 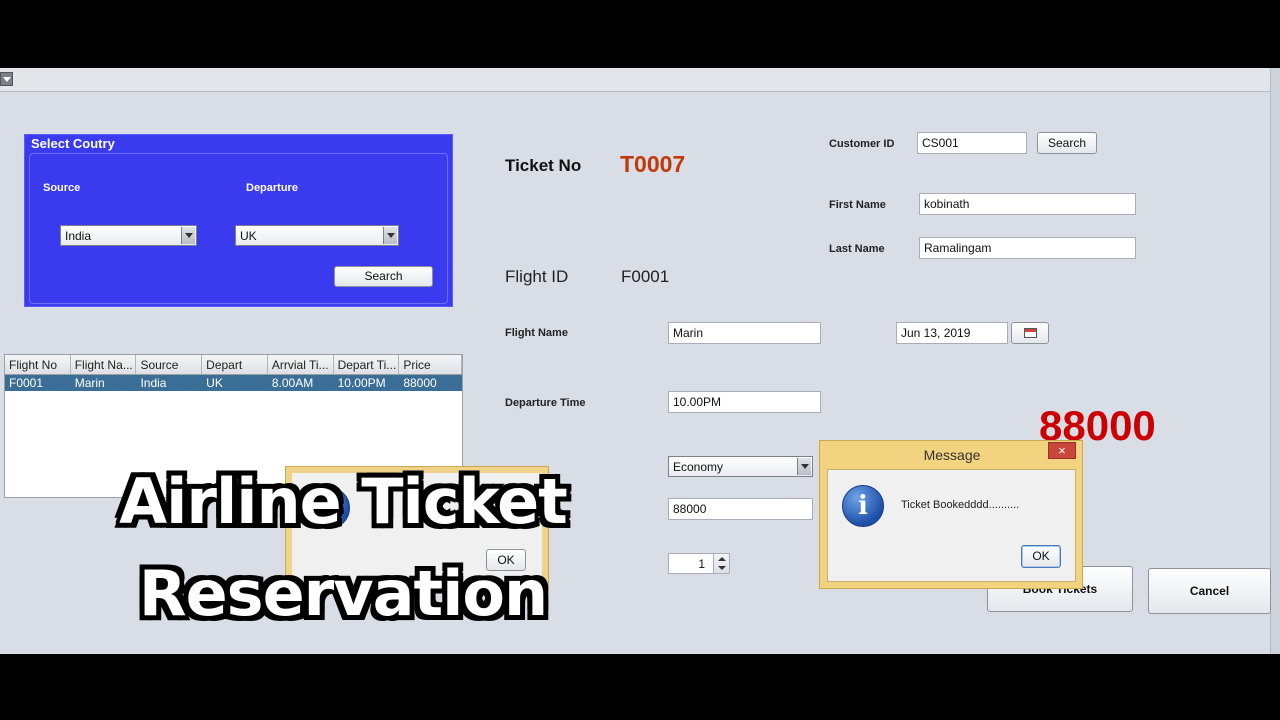 What do you see at coordinates (214, 383) in the screenshot?
I see `table-cell: UK` at bounding box center [214, 383].